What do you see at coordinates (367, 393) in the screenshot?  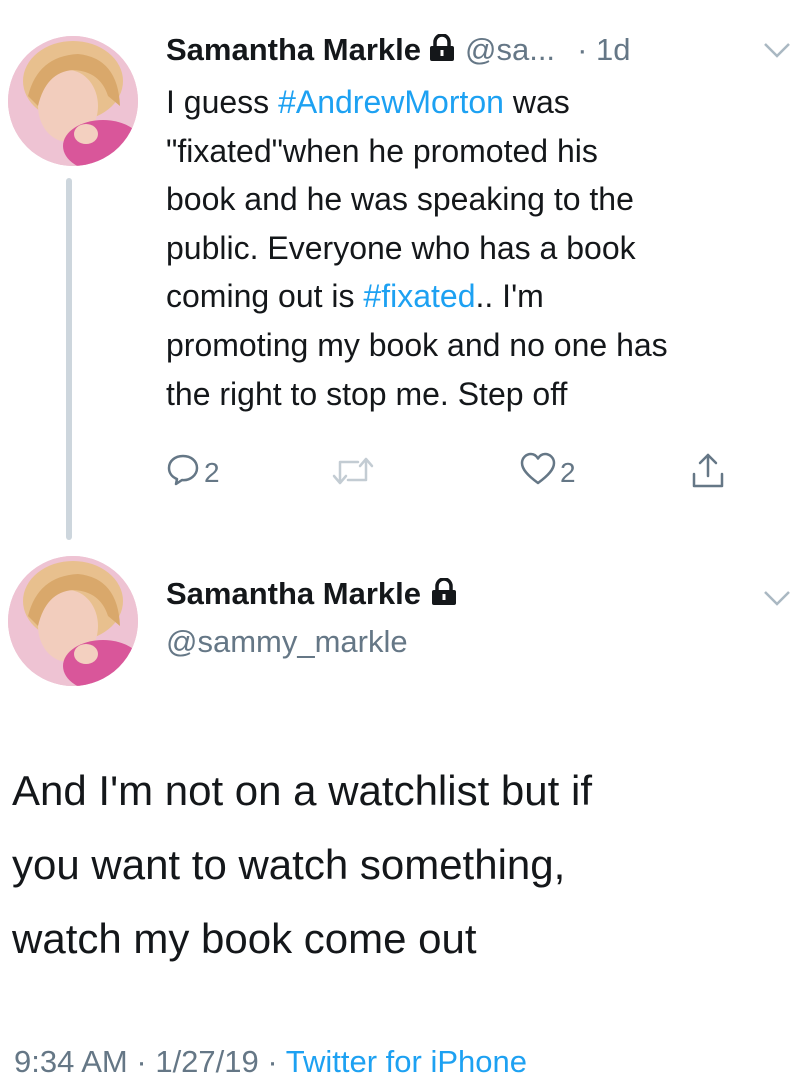 I see `tweet-line: the right to stop me. Step off` at bounding box center [367, 393].